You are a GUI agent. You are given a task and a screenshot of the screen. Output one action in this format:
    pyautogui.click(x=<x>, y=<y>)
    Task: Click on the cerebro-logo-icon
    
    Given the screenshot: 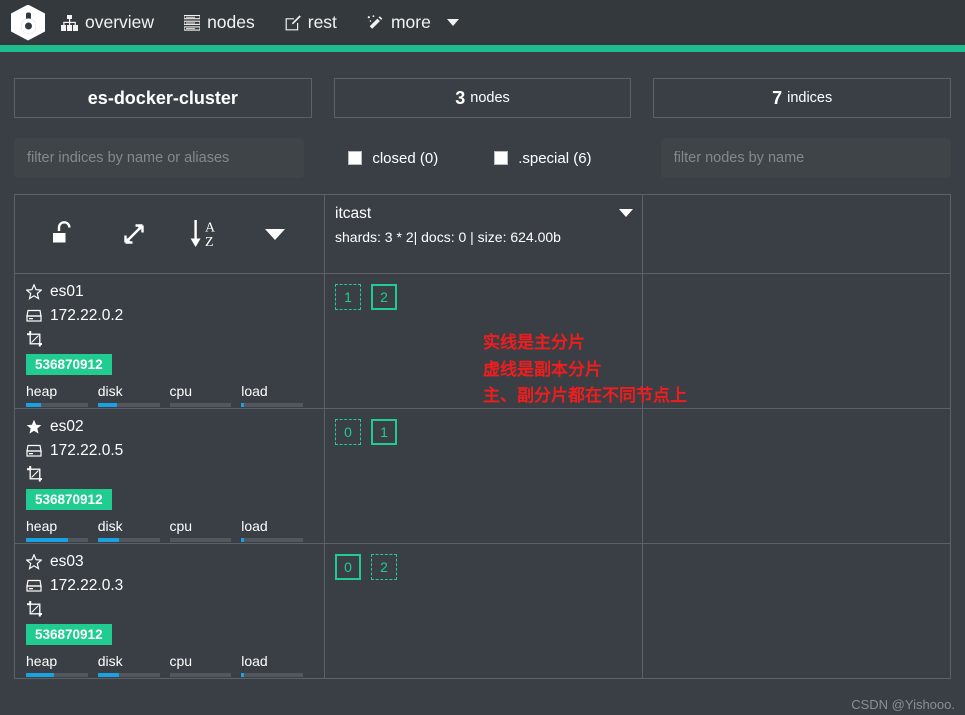 What is the action you would take?
    pyautogui.click(x=28, y=22)
    